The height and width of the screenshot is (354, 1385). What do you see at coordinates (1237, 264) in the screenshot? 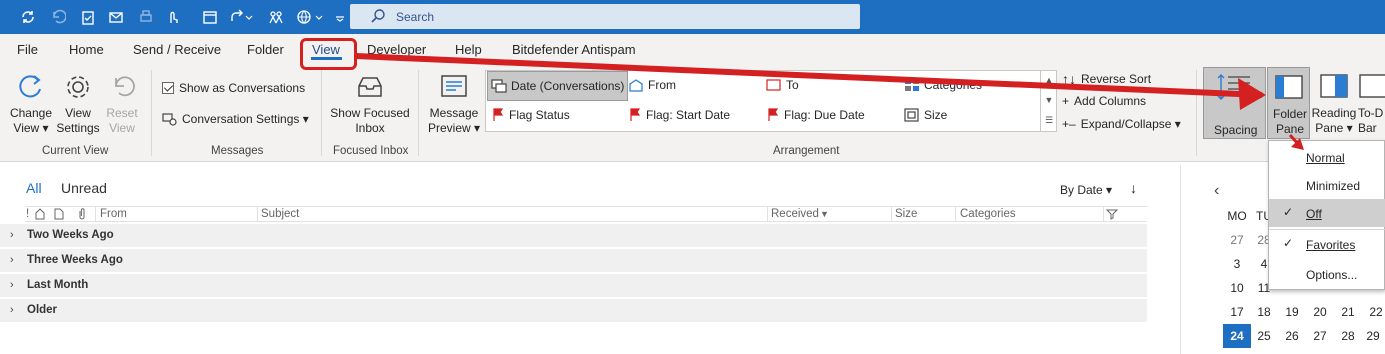
I see `calendar-day: 3` at bounding box center [1237, 264].